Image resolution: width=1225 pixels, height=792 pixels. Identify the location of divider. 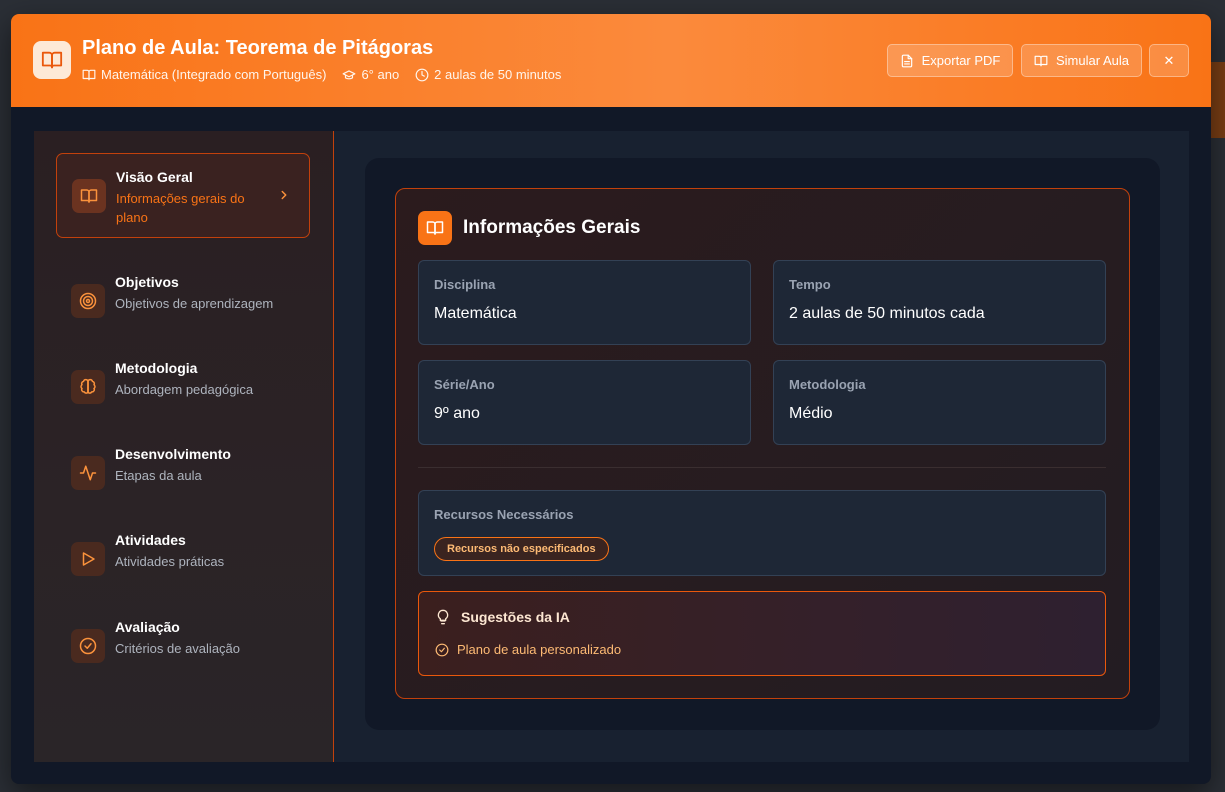
(762, 467).